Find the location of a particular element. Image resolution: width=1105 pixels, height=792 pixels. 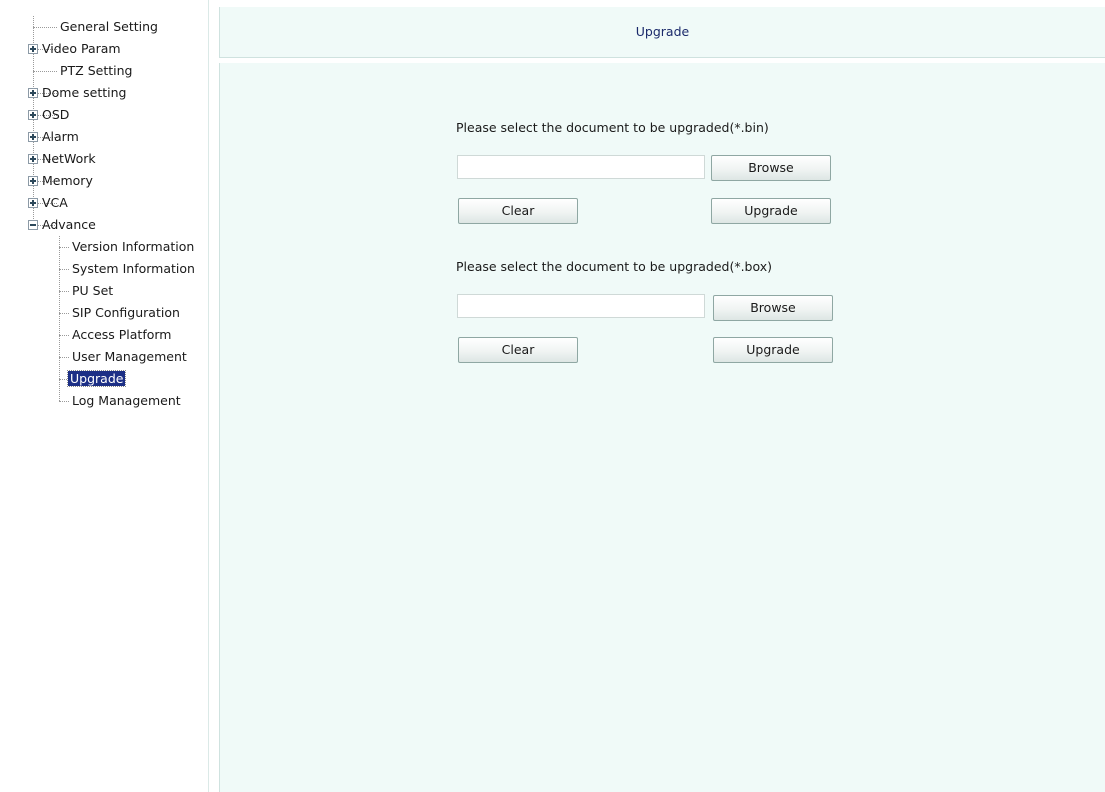

tree-item-label: Upgrade is located at coordinates (96, 378).